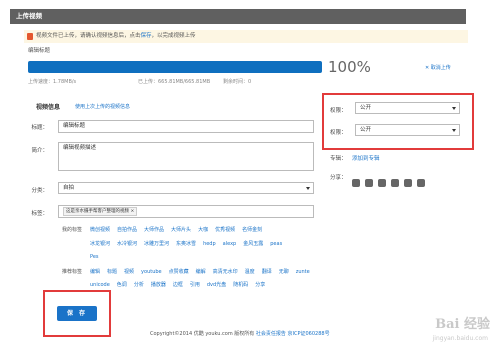  I want to click on tag-suggestion: hedp, so click(209, 244).